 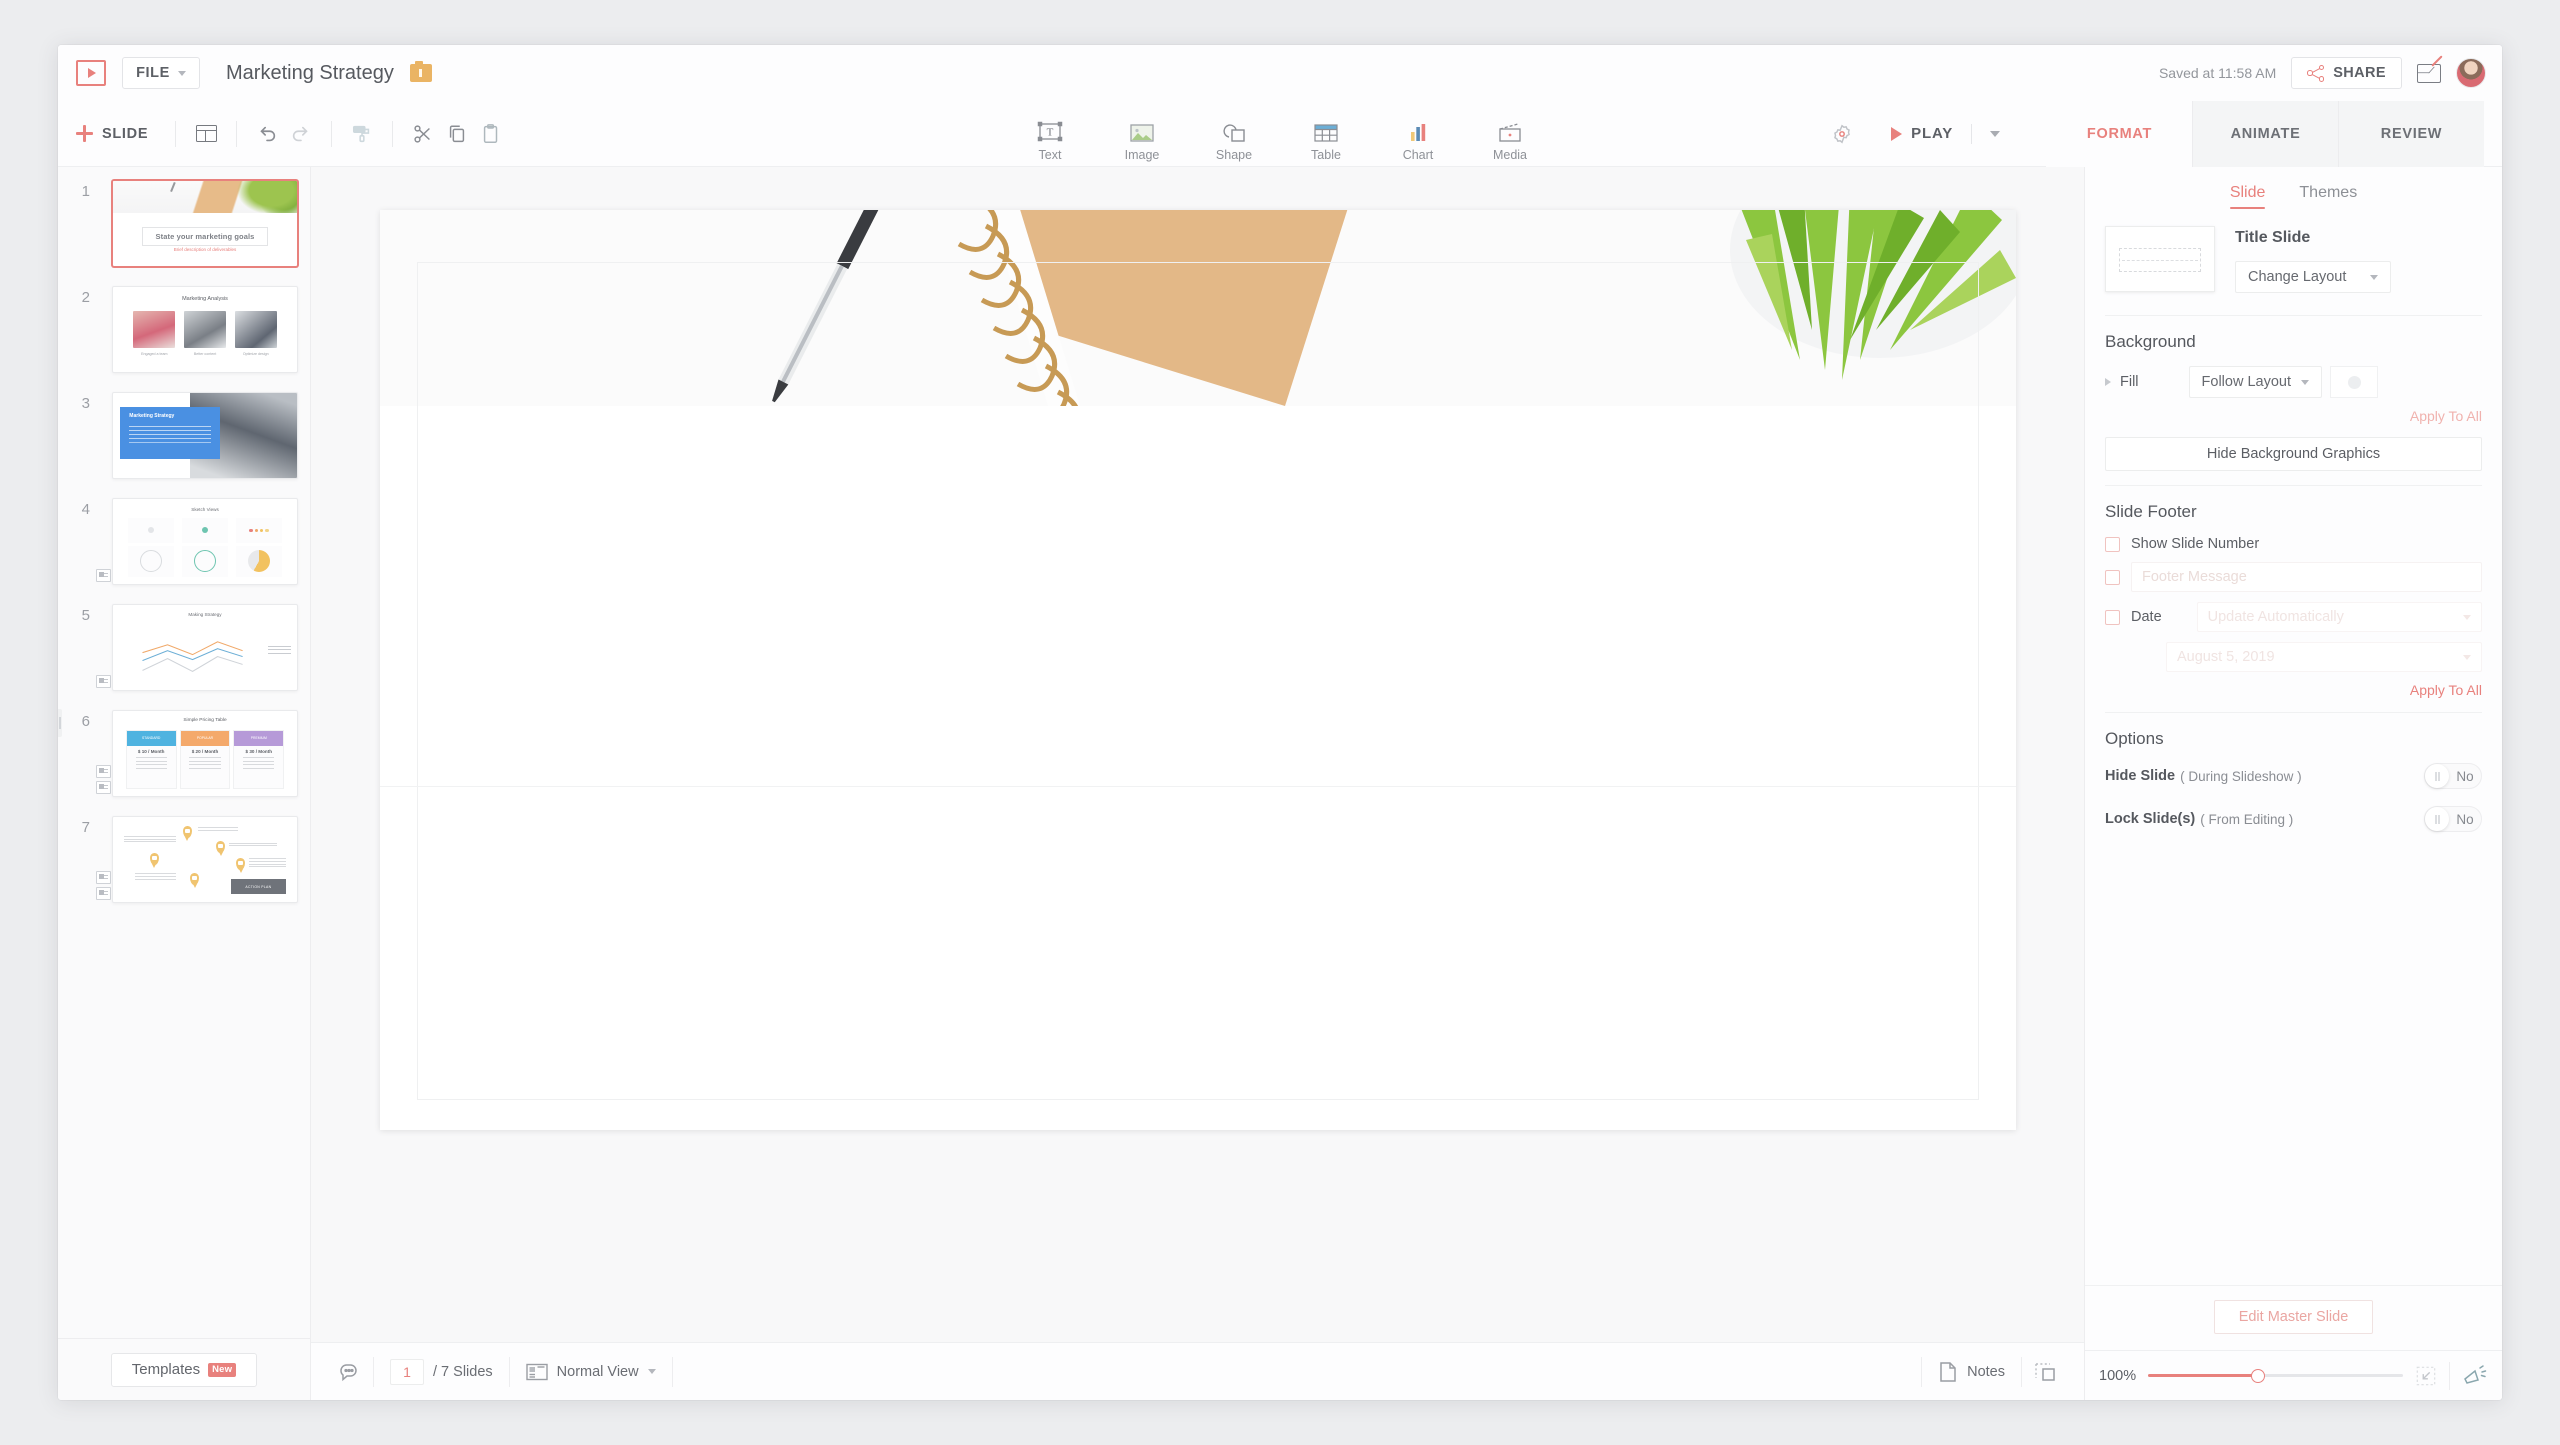 I want to click on templates-label: Templates, so click(x=166, y=1369).